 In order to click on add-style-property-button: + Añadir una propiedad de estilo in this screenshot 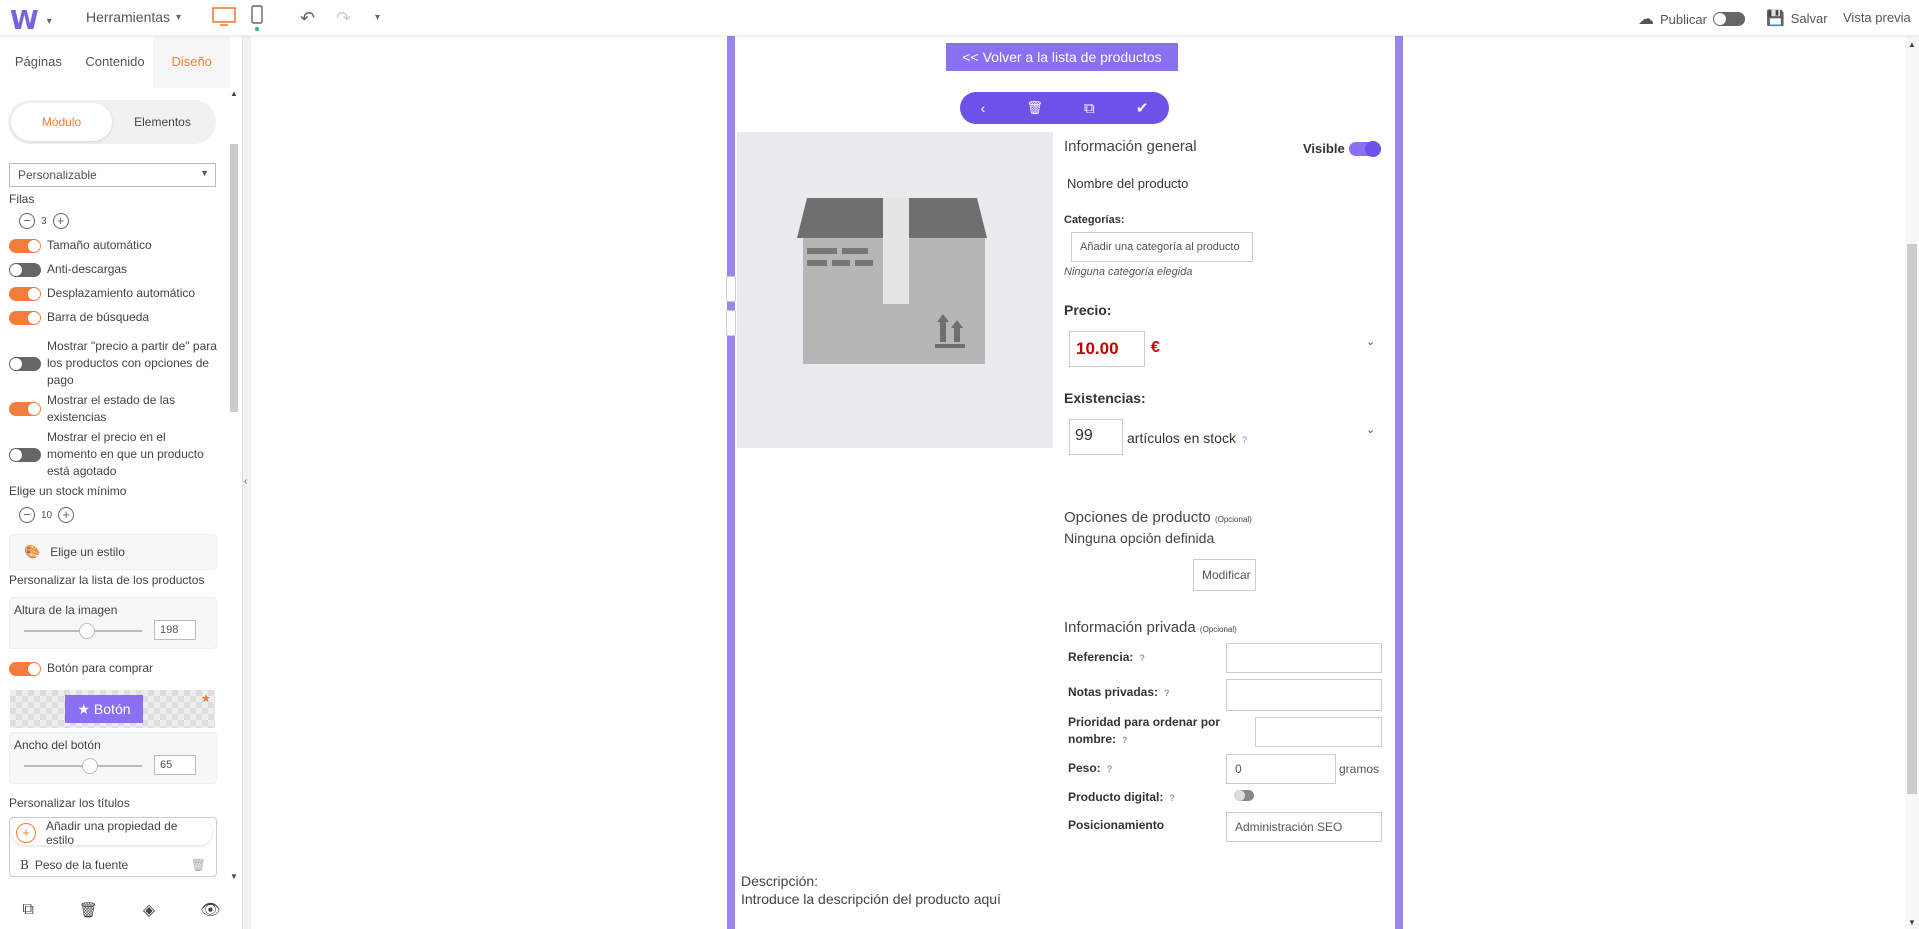, I will do `click(112, 833)`.